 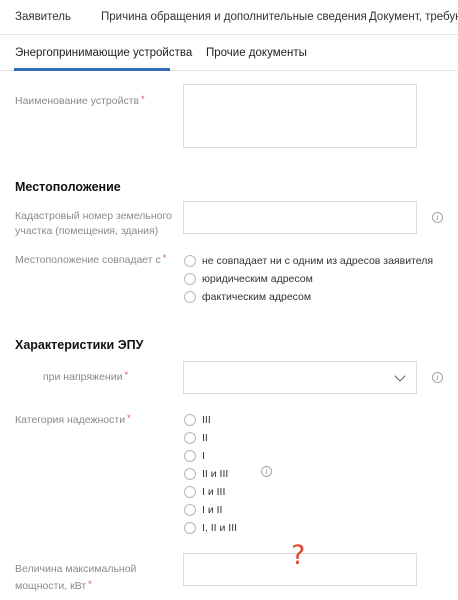 I want to click on location-match-label: Местоположение совпадает с *, so click(x=91, y=259).